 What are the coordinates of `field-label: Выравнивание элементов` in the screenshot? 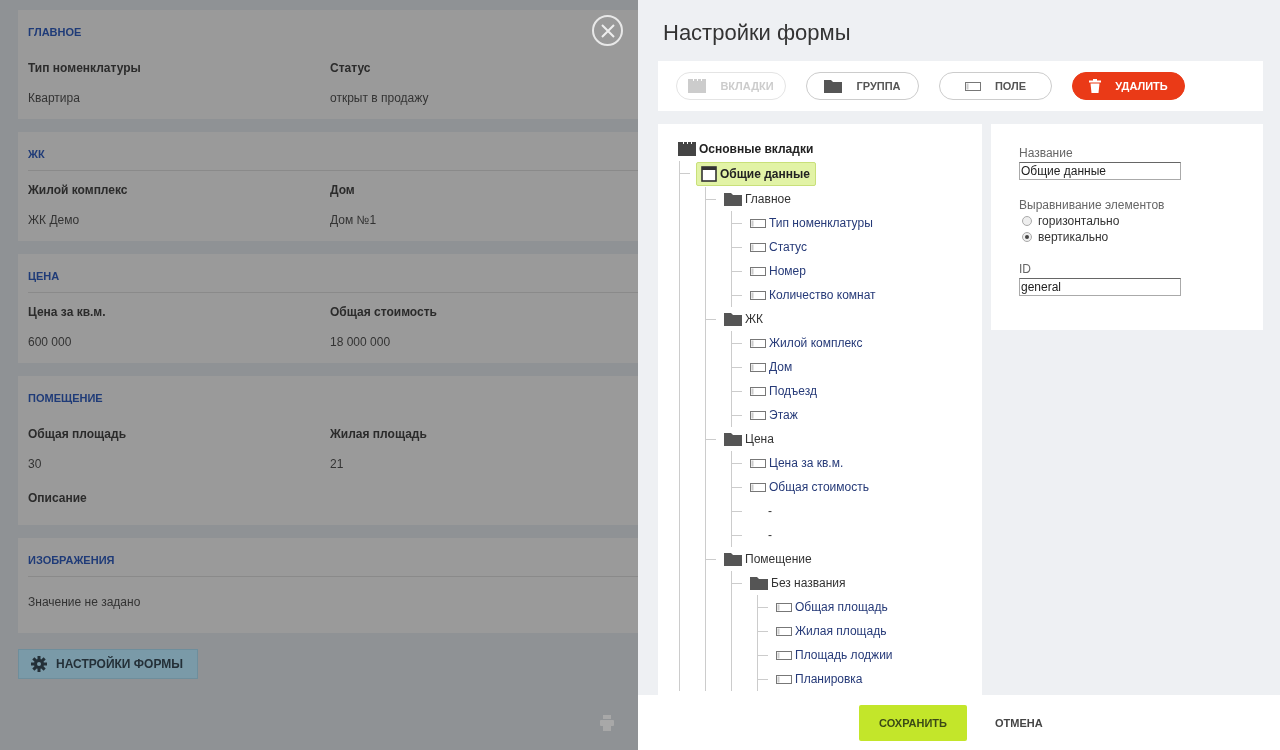 It's located at (1092, 205).